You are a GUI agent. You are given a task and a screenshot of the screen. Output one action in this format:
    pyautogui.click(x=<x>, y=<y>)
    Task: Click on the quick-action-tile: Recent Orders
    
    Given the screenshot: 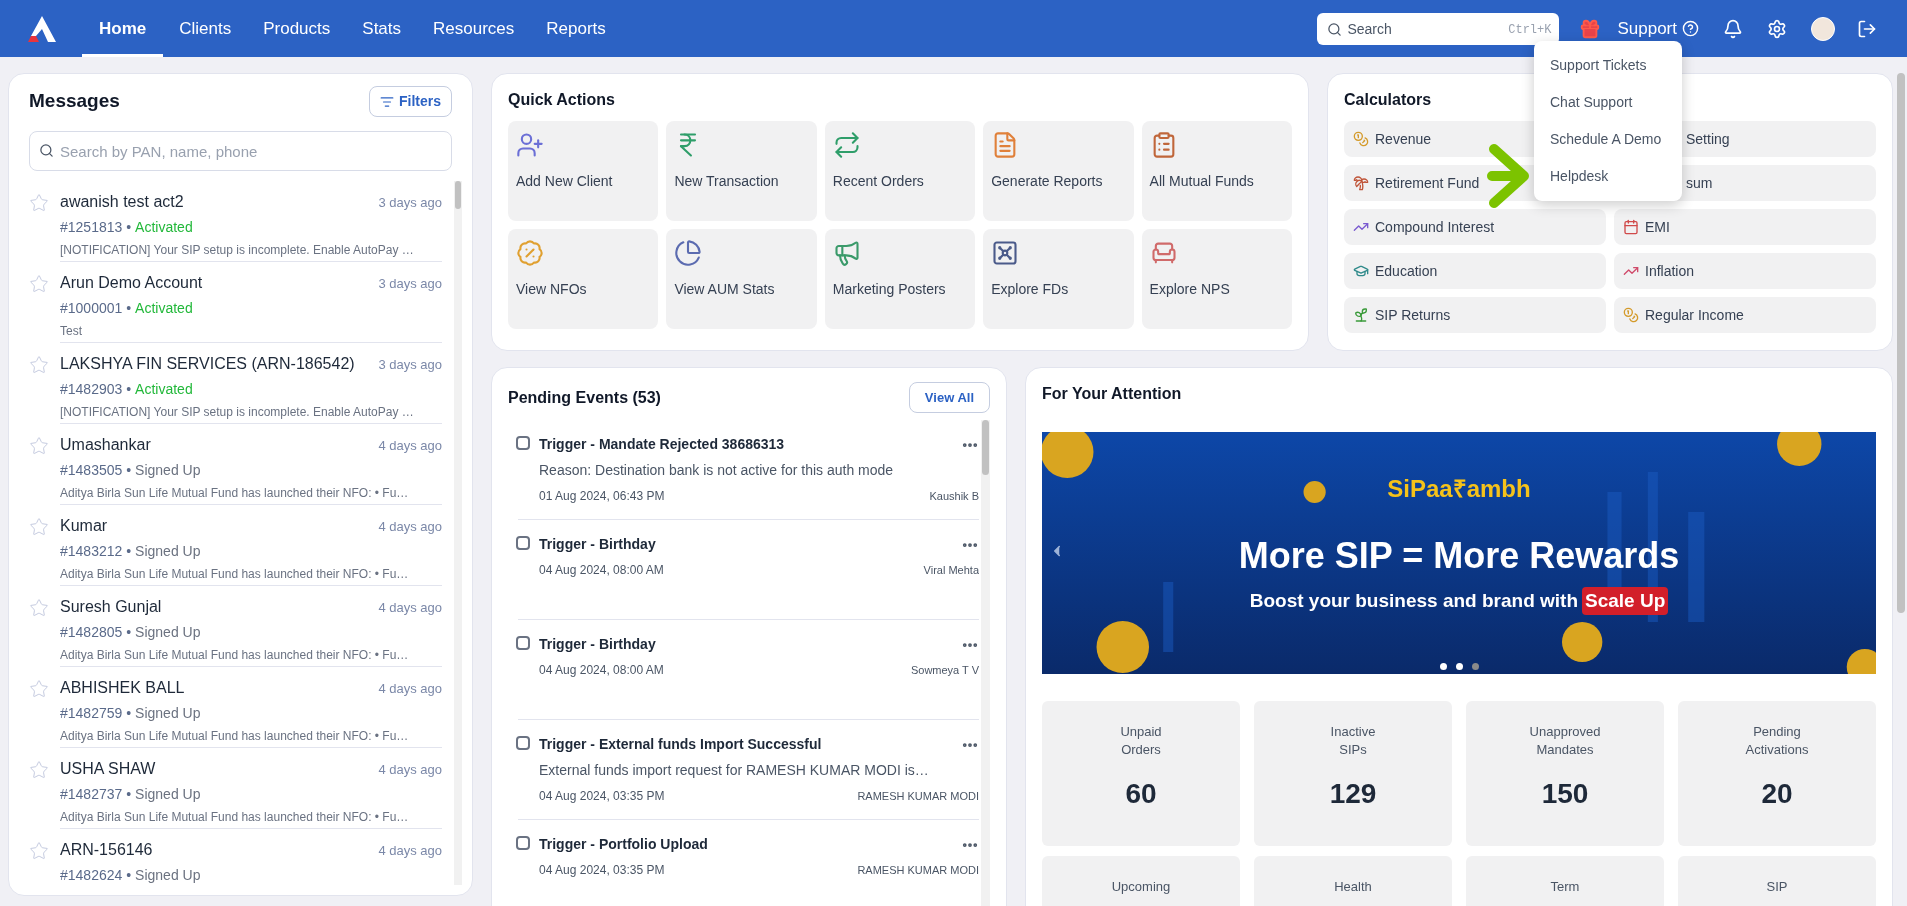 What is the action you would take?
    pyautogui.click(x=900, y=171)
    